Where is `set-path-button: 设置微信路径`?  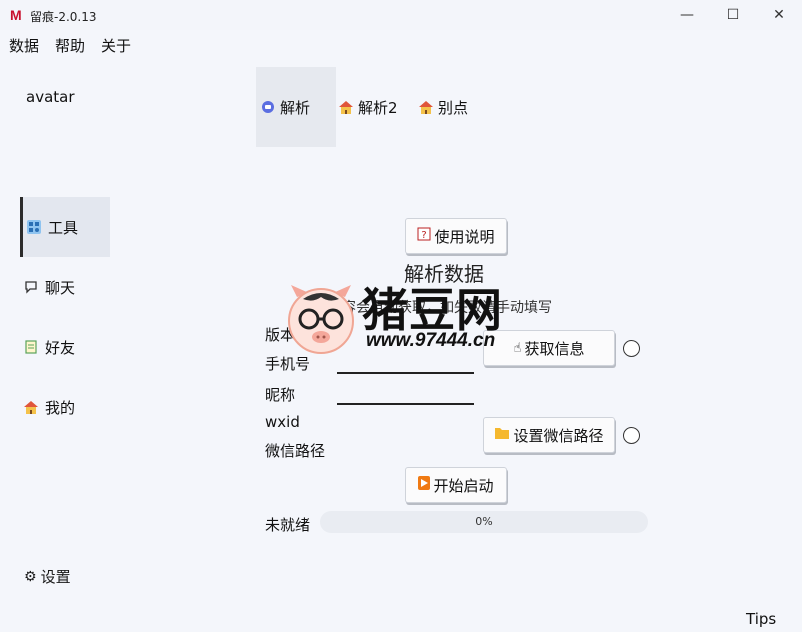
set-path-button: 设置微信路径 is located at coordinates (549, 435).